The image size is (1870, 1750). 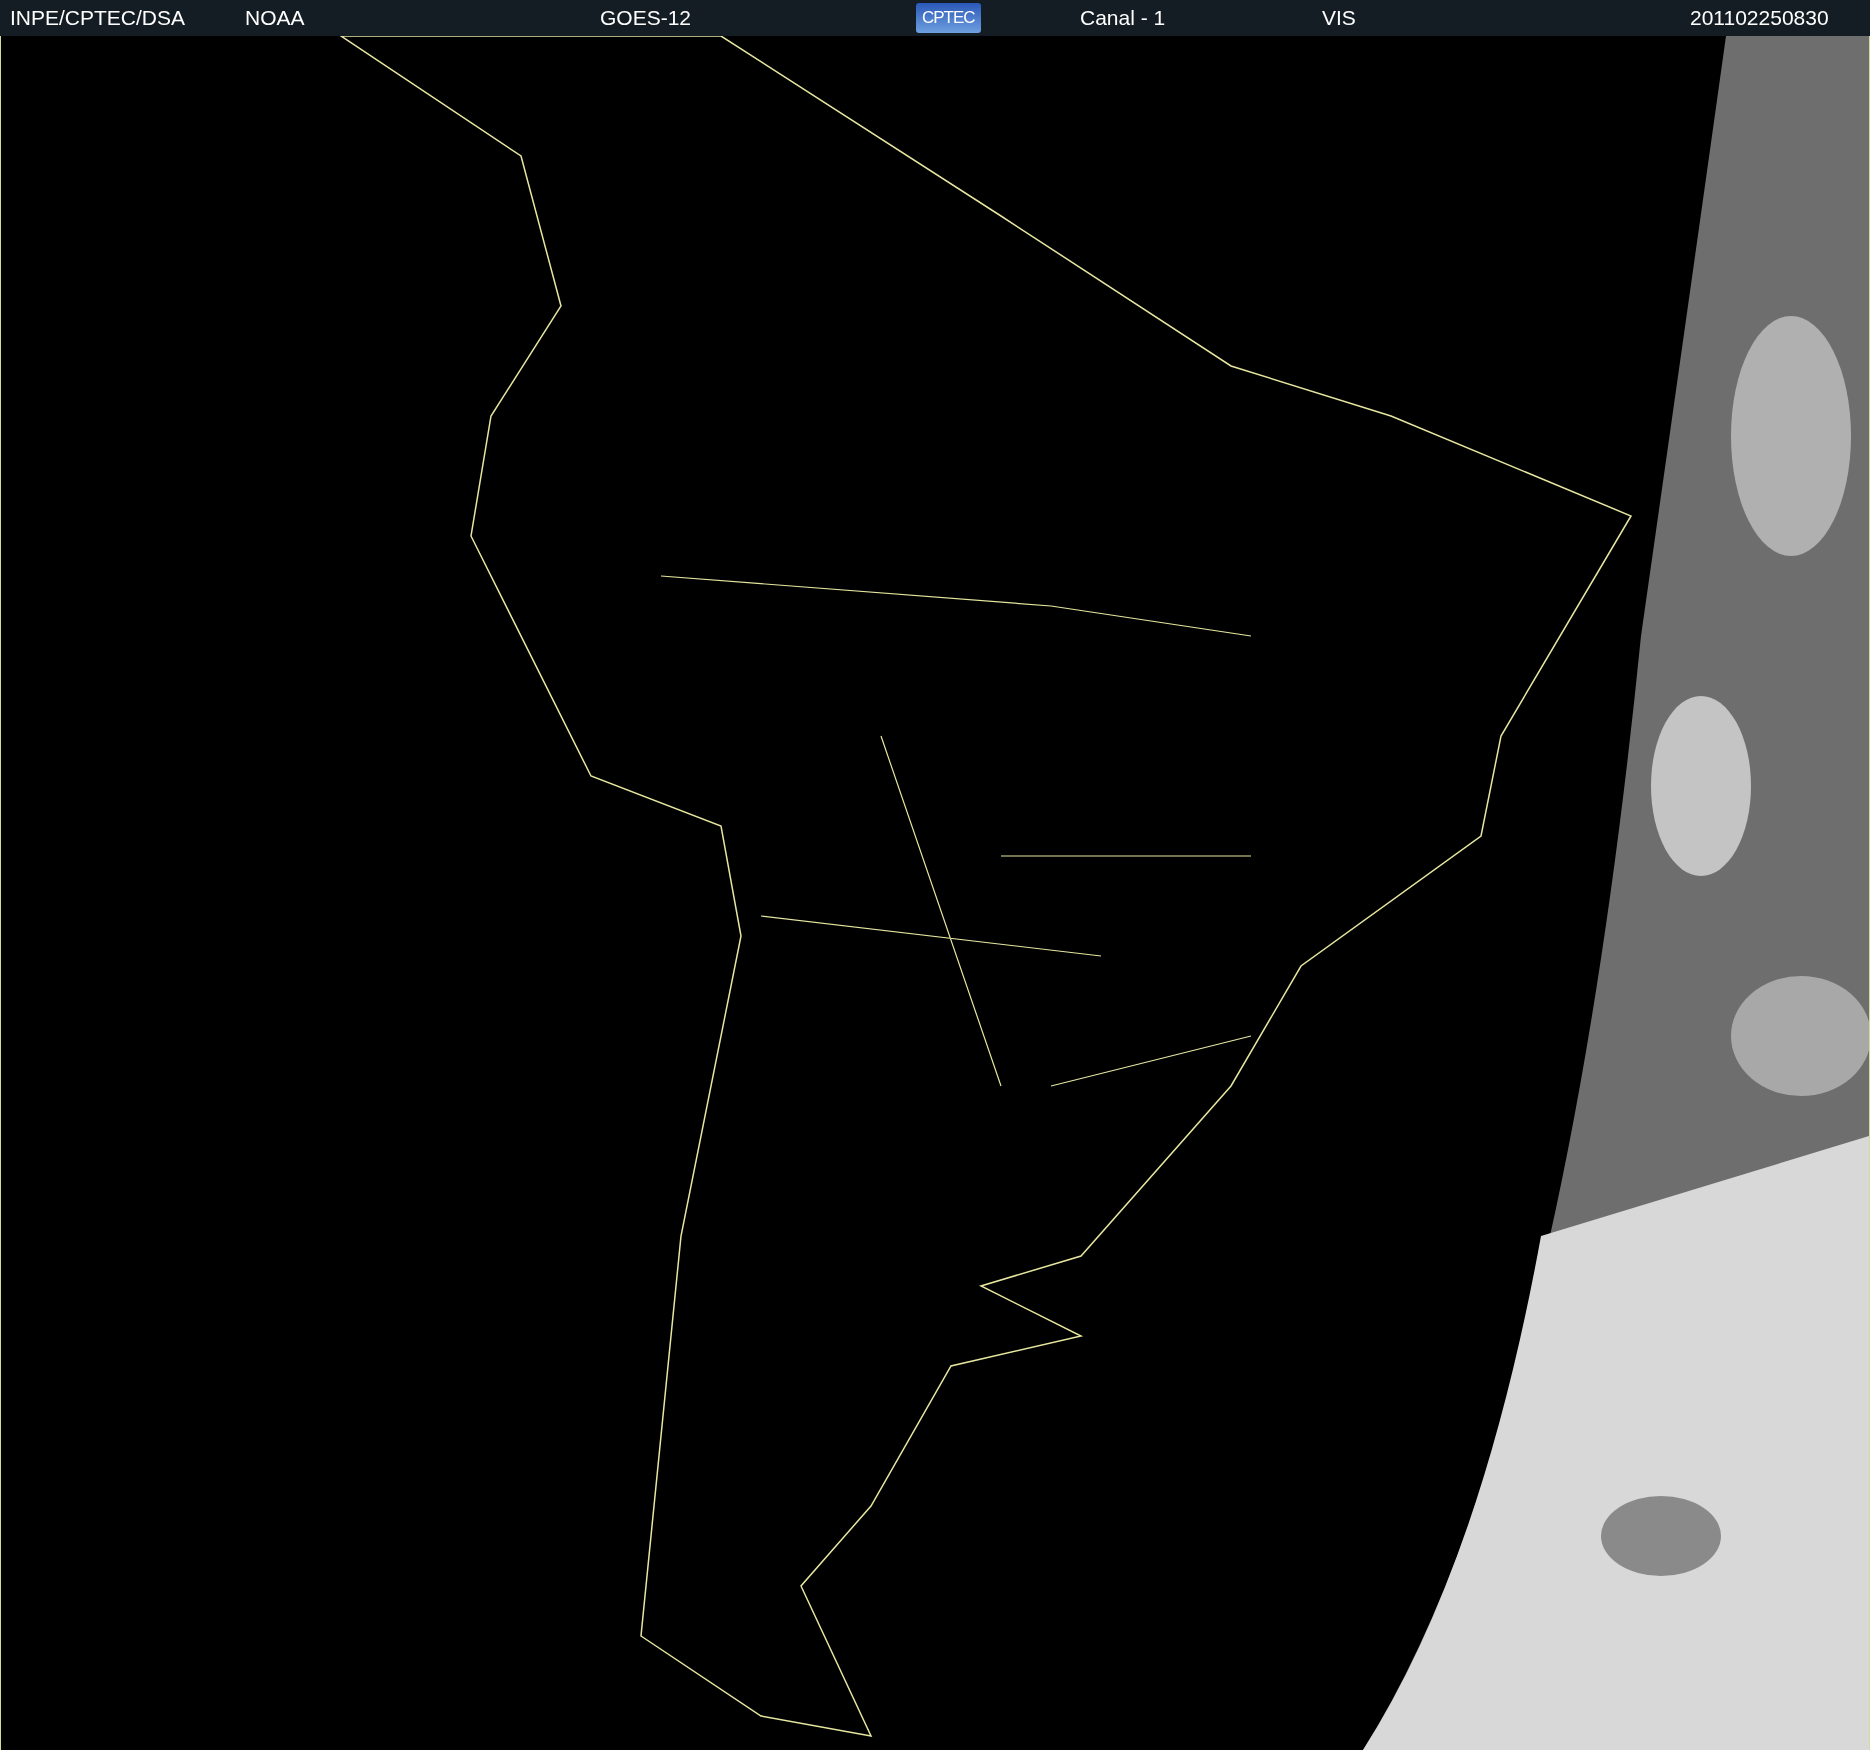 What do you see at coordinates (1339, 18) in the screenshot?
I see `band-label: VIS` at bounding box center [1339, 18].